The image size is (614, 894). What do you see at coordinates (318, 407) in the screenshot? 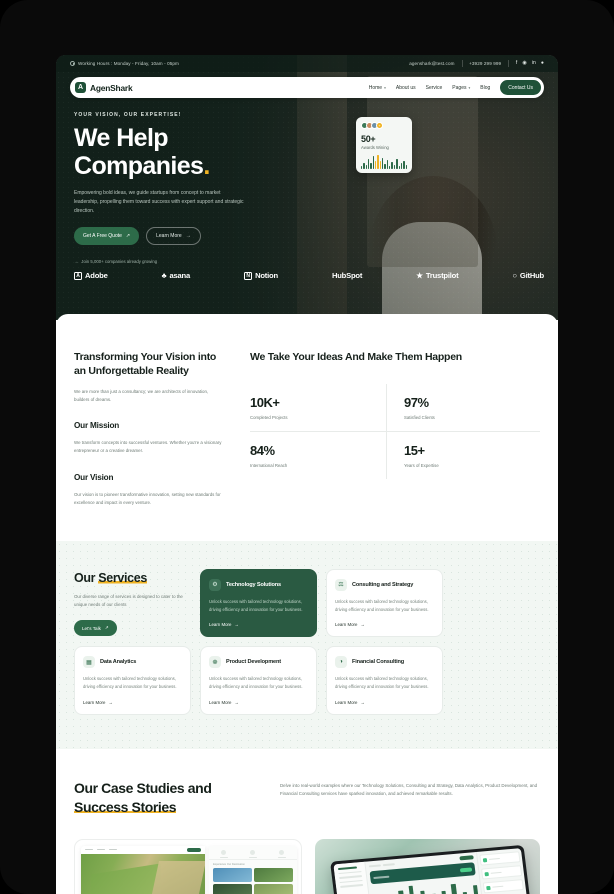
I see `stat-completed-projects: 10K+ Completed Projects` at bounding box center [318, 407].